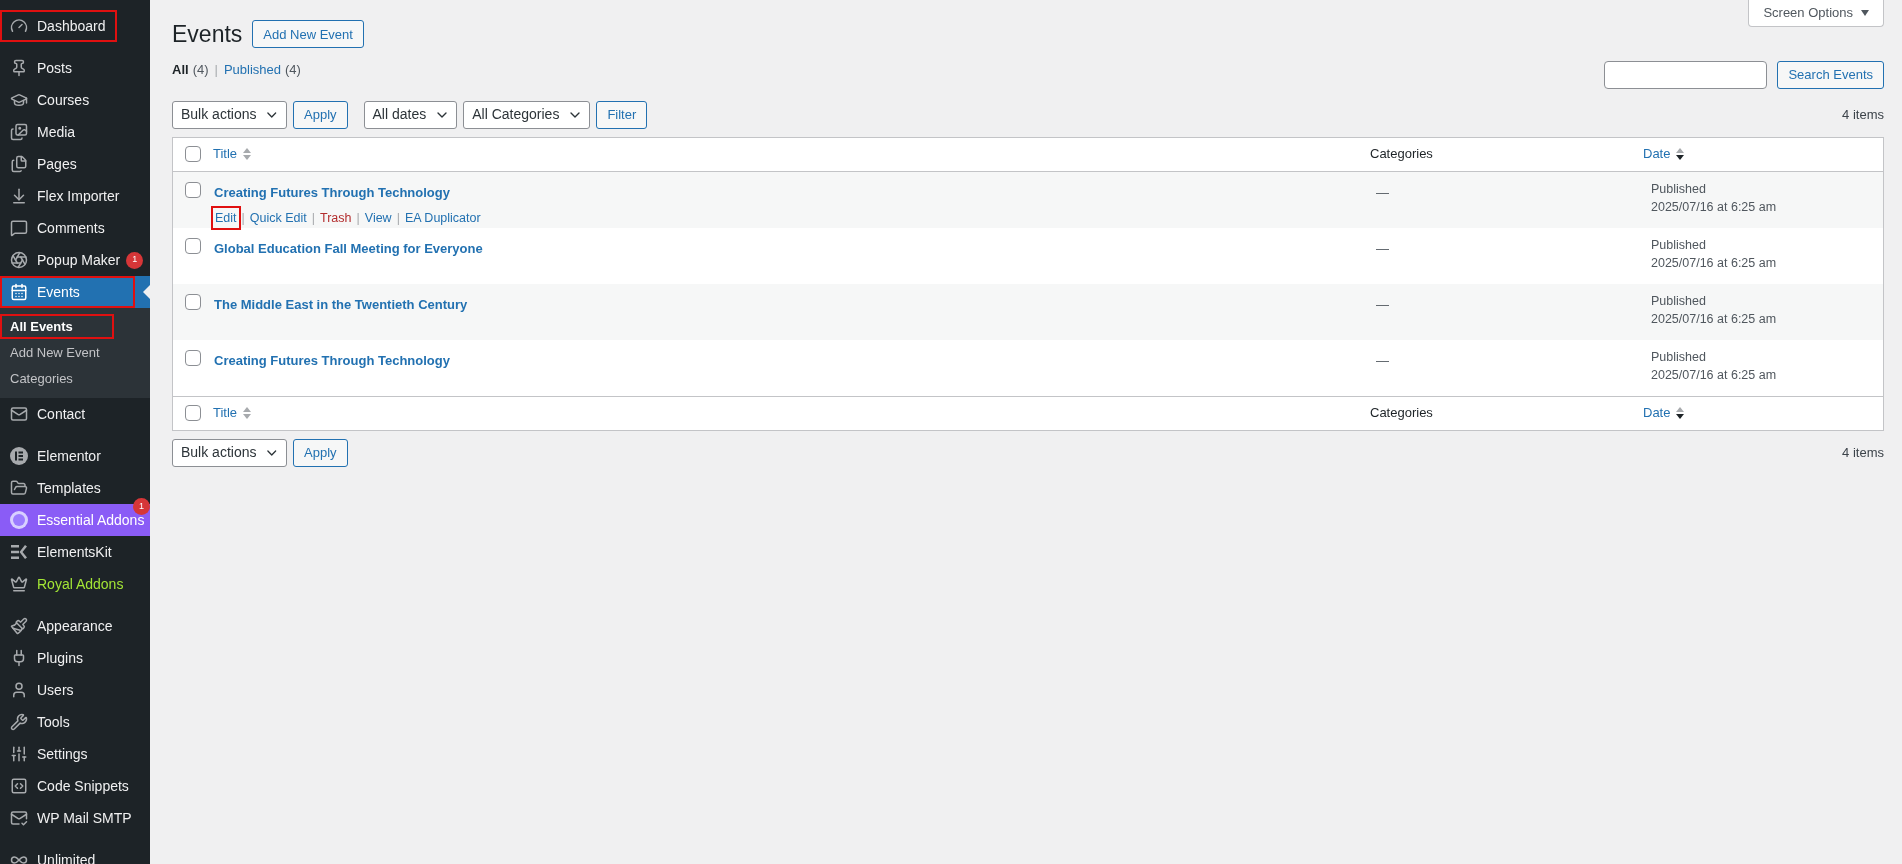 The width and height of the screenshot is (1902, 864). I want to click on search-field, so click(1686, 74).